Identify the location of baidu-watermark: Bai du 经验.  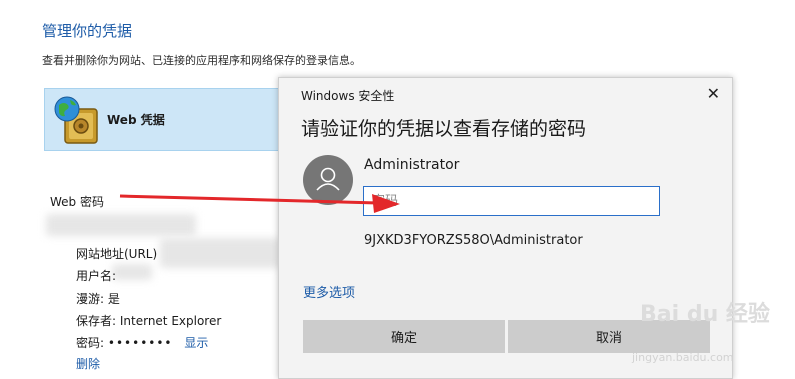
(705, 312).